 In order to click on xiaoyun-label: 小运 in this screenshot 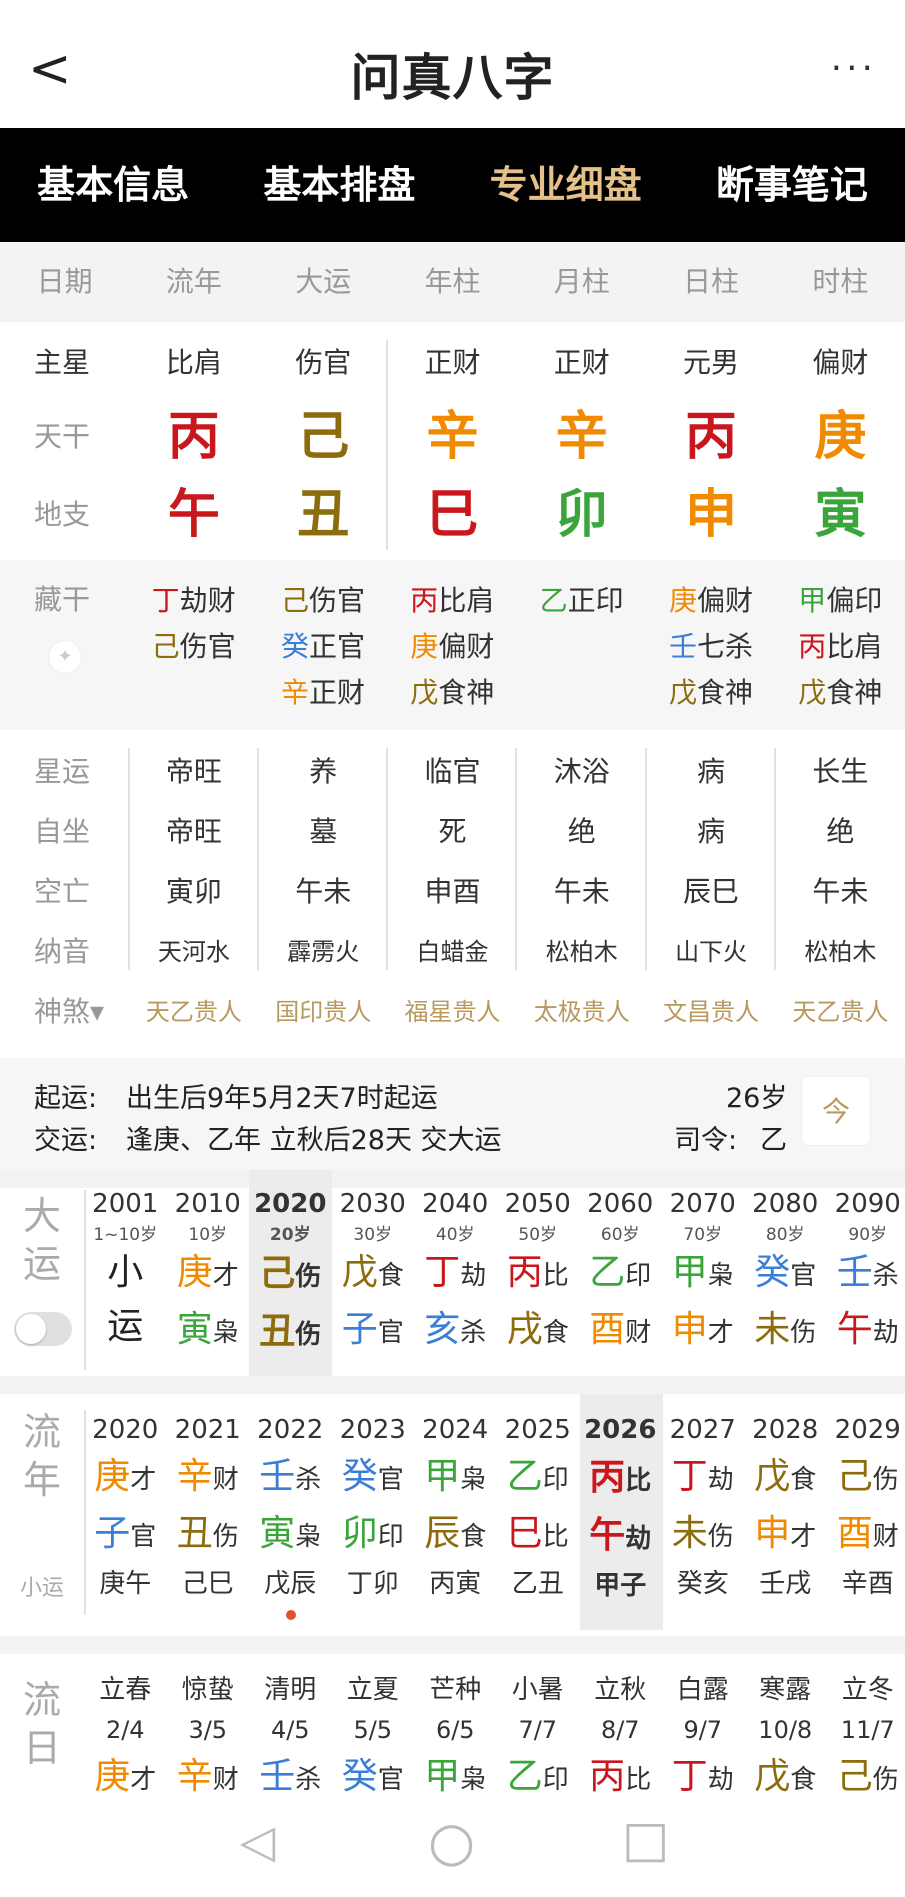, I will do `click(41, 1588)`.